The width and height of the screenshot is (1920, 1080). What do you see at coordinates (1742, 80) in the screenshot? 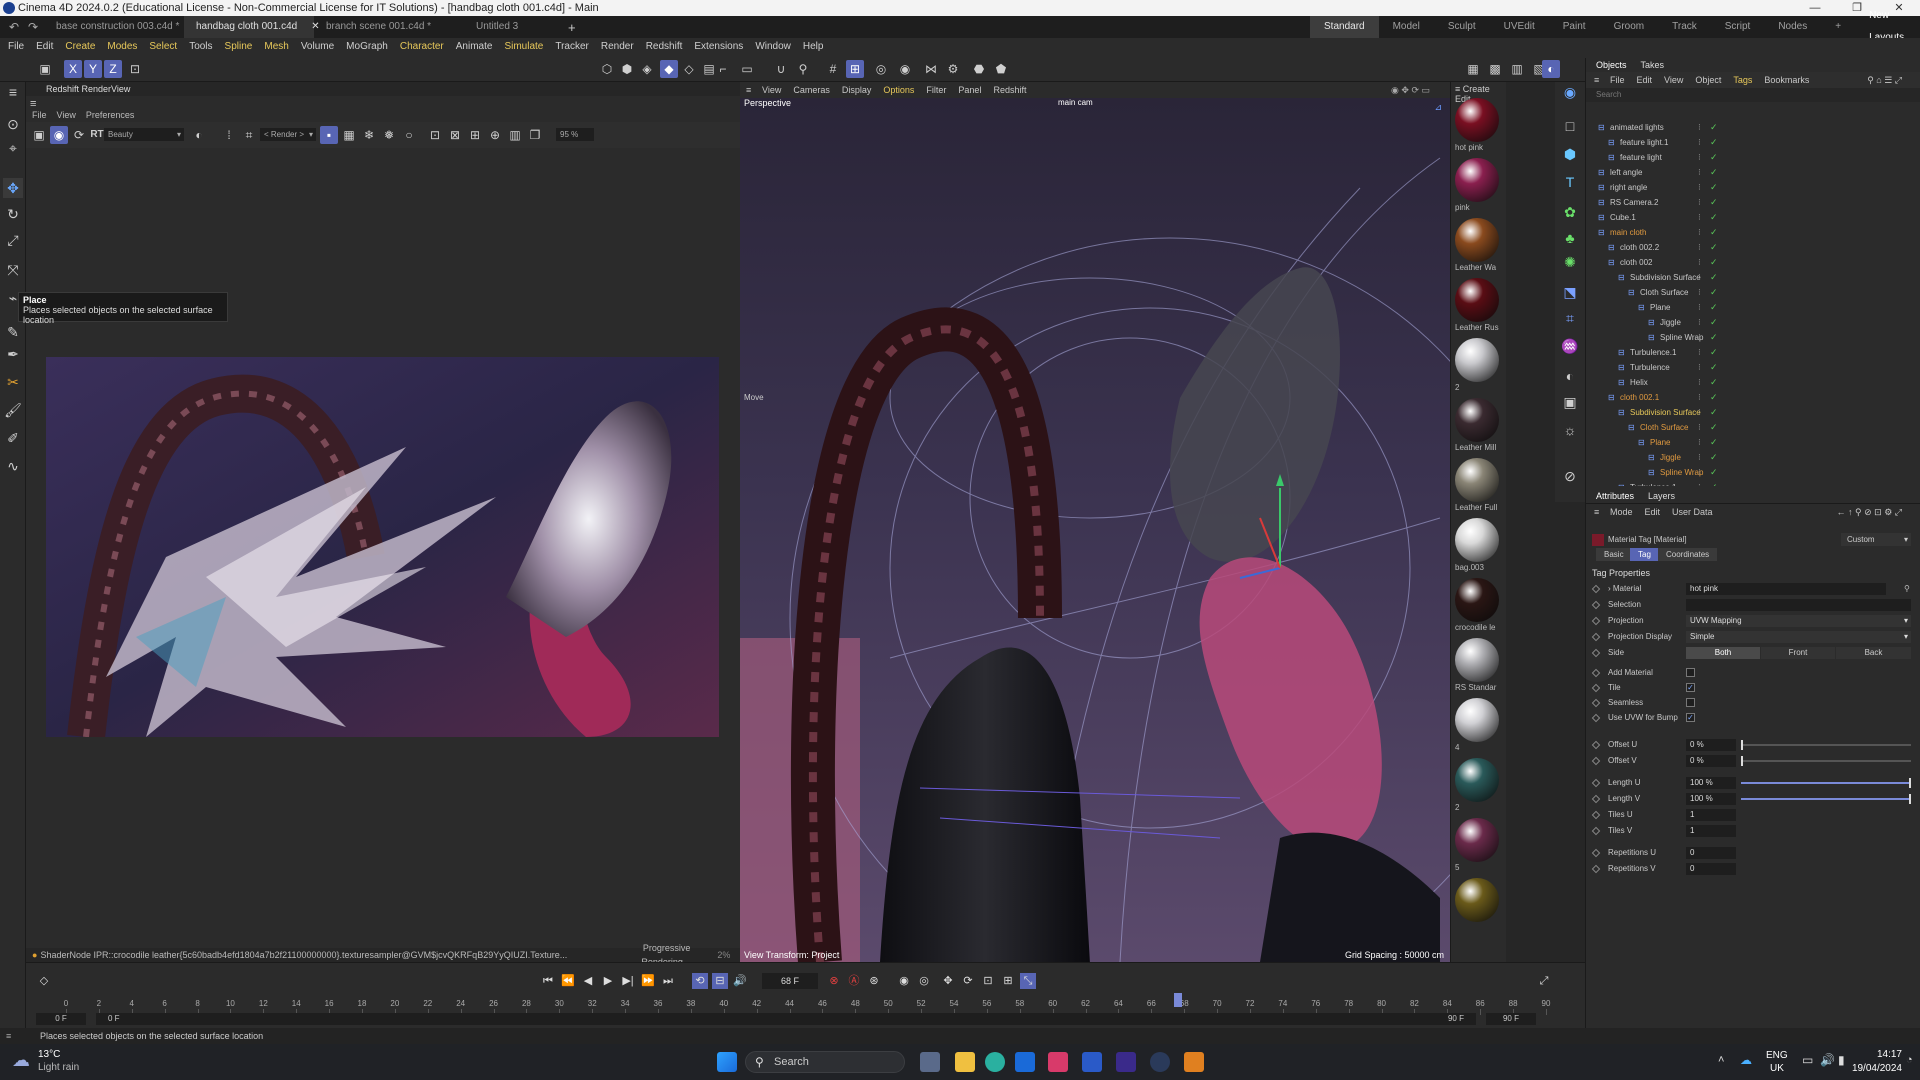
I see `obj-menu-tags: Tags` at bounding box center [1742, 80].